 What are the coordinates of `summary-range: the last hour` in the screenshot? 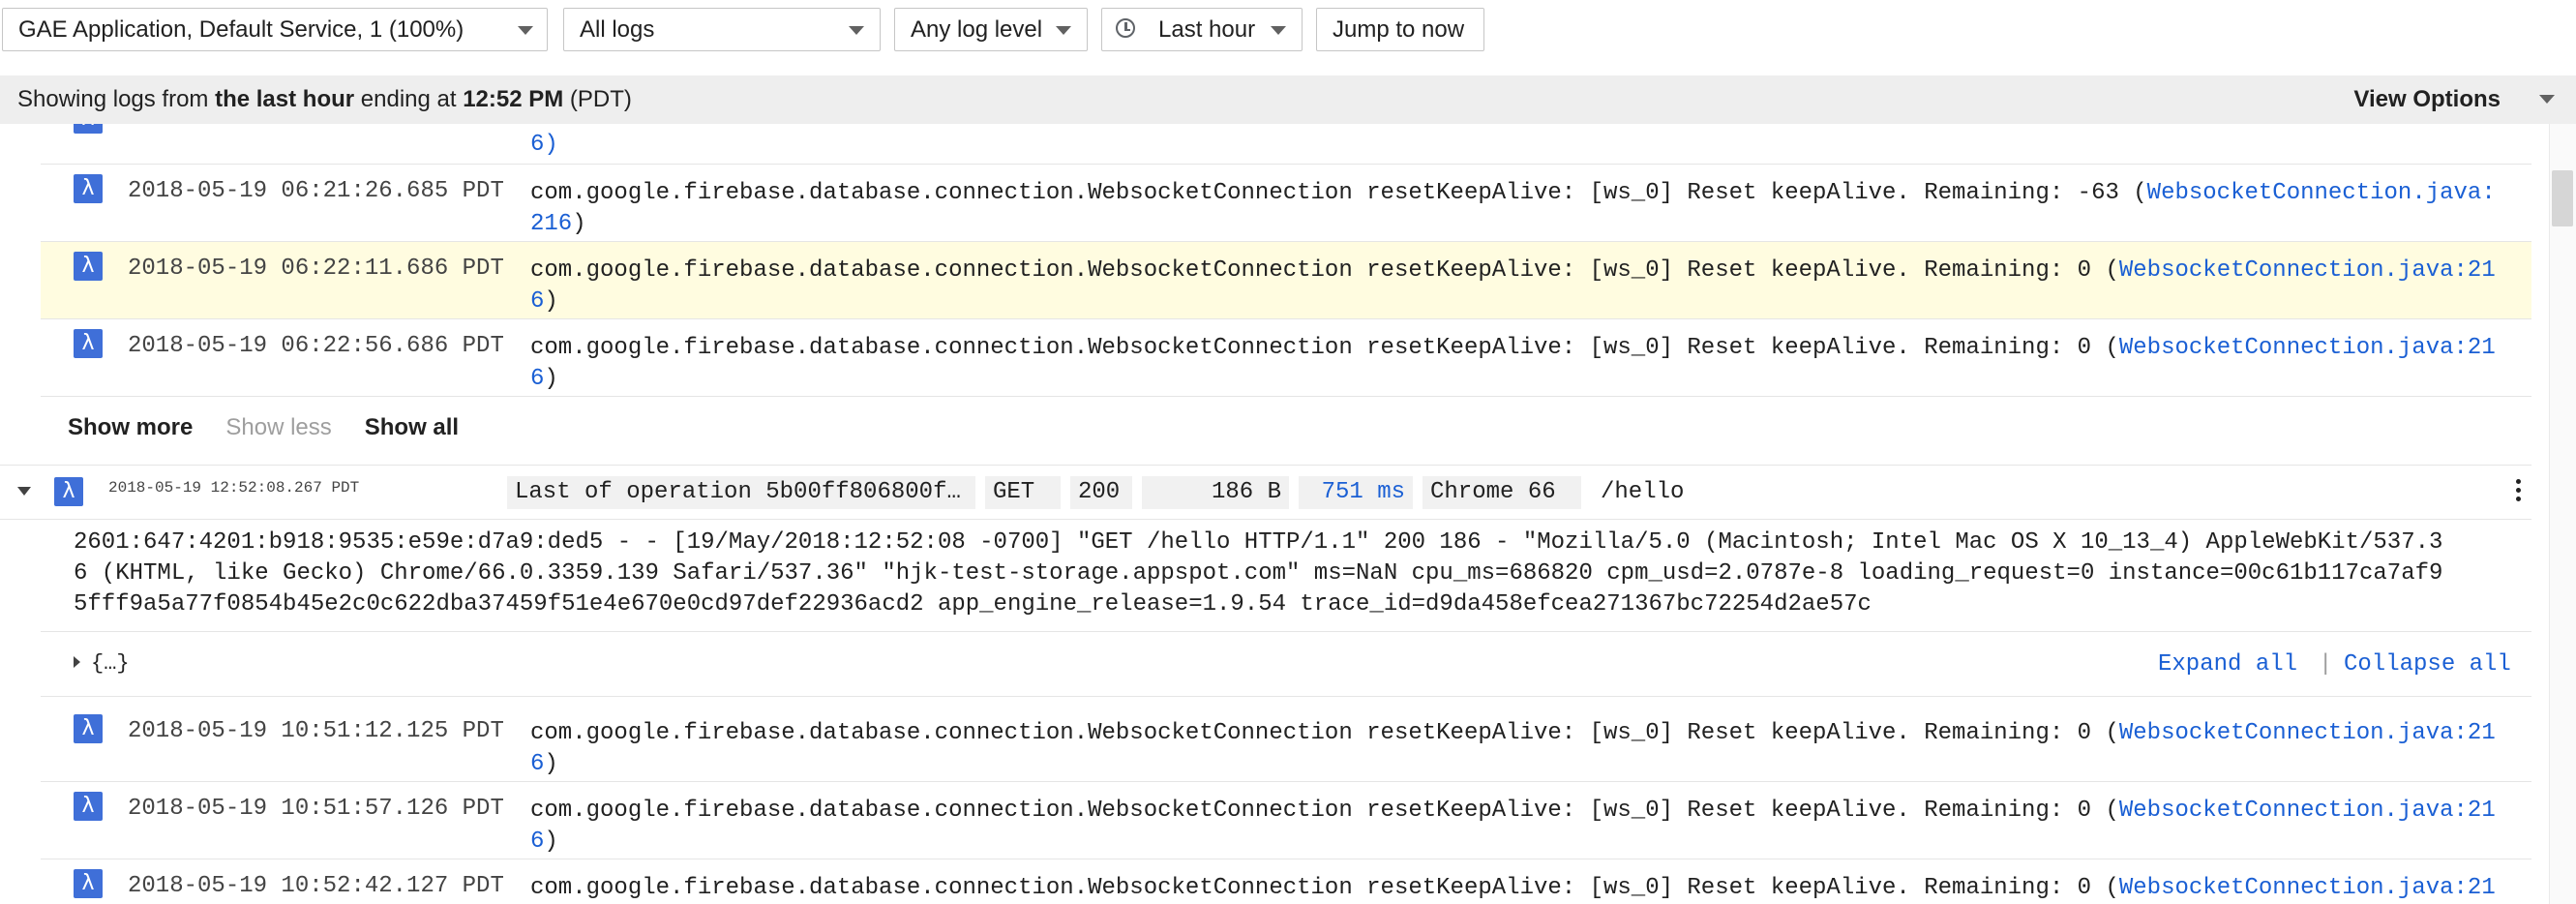 It's located at (285, 99).